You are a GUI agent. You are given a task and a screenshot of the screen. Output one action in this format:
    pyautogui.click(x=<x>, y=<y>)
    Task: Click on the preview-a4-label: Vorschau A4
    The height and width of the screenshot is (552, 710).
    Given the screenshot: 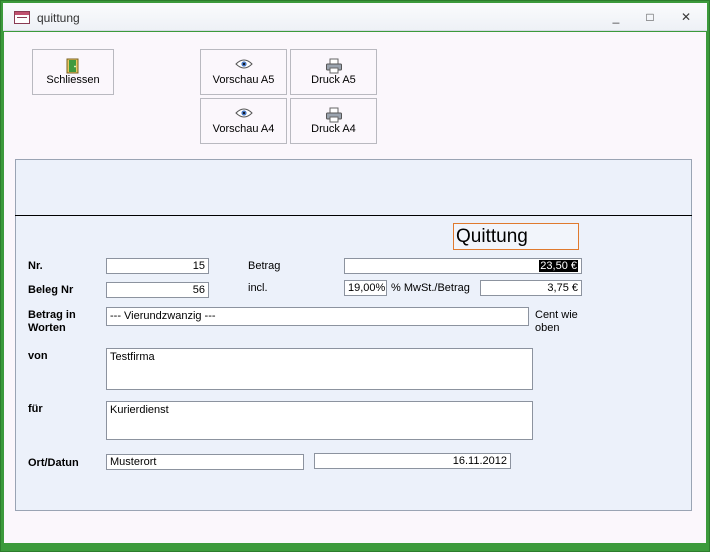 What is the action you would take?
    pyautogui.click(x=243, y=129)
    